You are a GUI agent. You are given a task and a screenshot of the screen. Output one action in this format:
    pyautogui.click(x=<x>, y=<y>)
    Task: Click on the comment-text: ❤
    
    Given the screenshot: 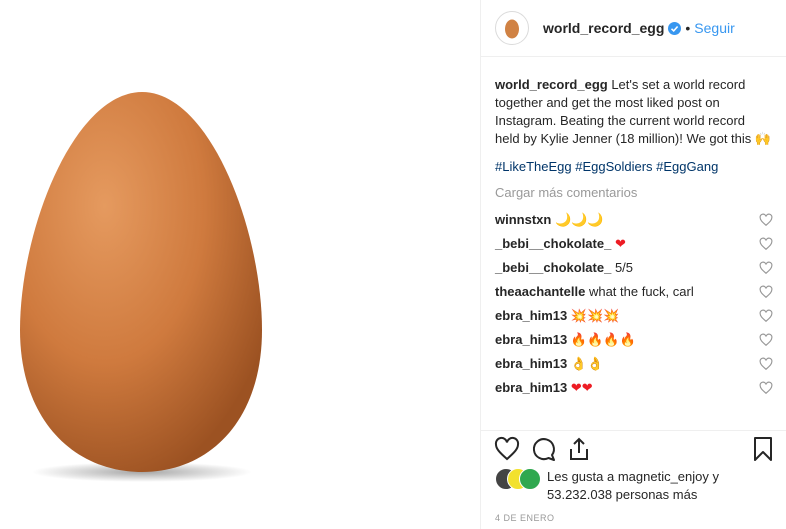 What is the action you would take?
    pyautogui.click(x=620, y=244)
    